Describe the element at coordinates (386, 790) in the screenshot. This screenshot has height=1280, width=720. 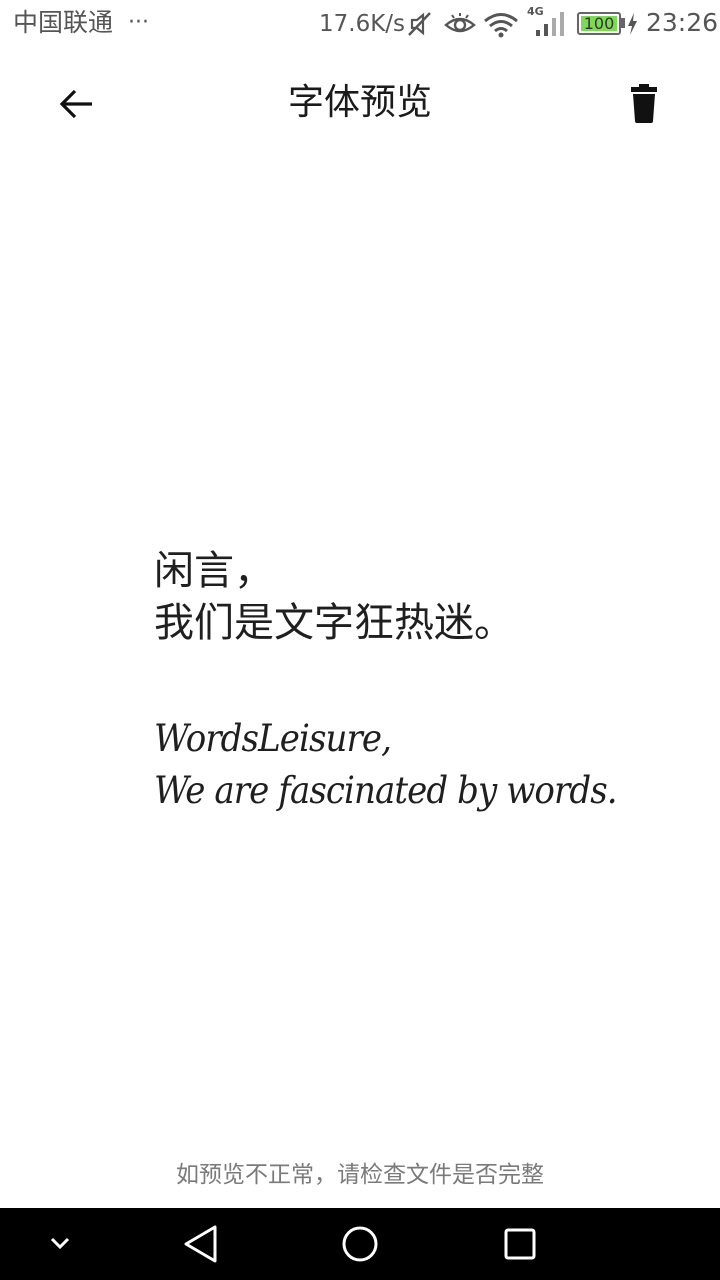
I see `preview-english-line: We are fascinated by words.` at that location.